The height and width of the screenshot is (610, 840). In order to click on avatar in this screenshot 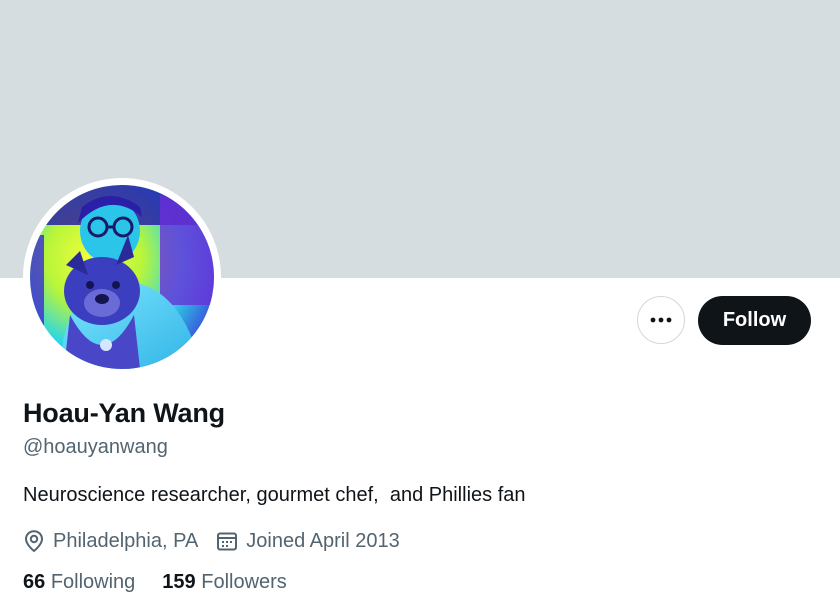, I will do `click(122, 277)`.